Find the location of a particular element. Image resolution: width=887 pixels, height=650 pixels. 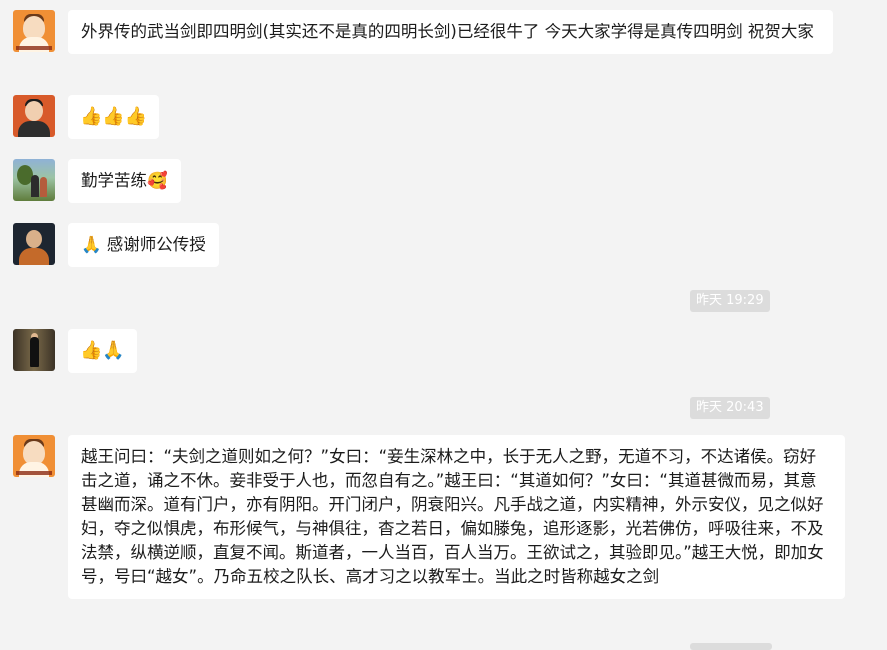

timestamp: 昨天 19:29 is located at coordinates (730, 301).